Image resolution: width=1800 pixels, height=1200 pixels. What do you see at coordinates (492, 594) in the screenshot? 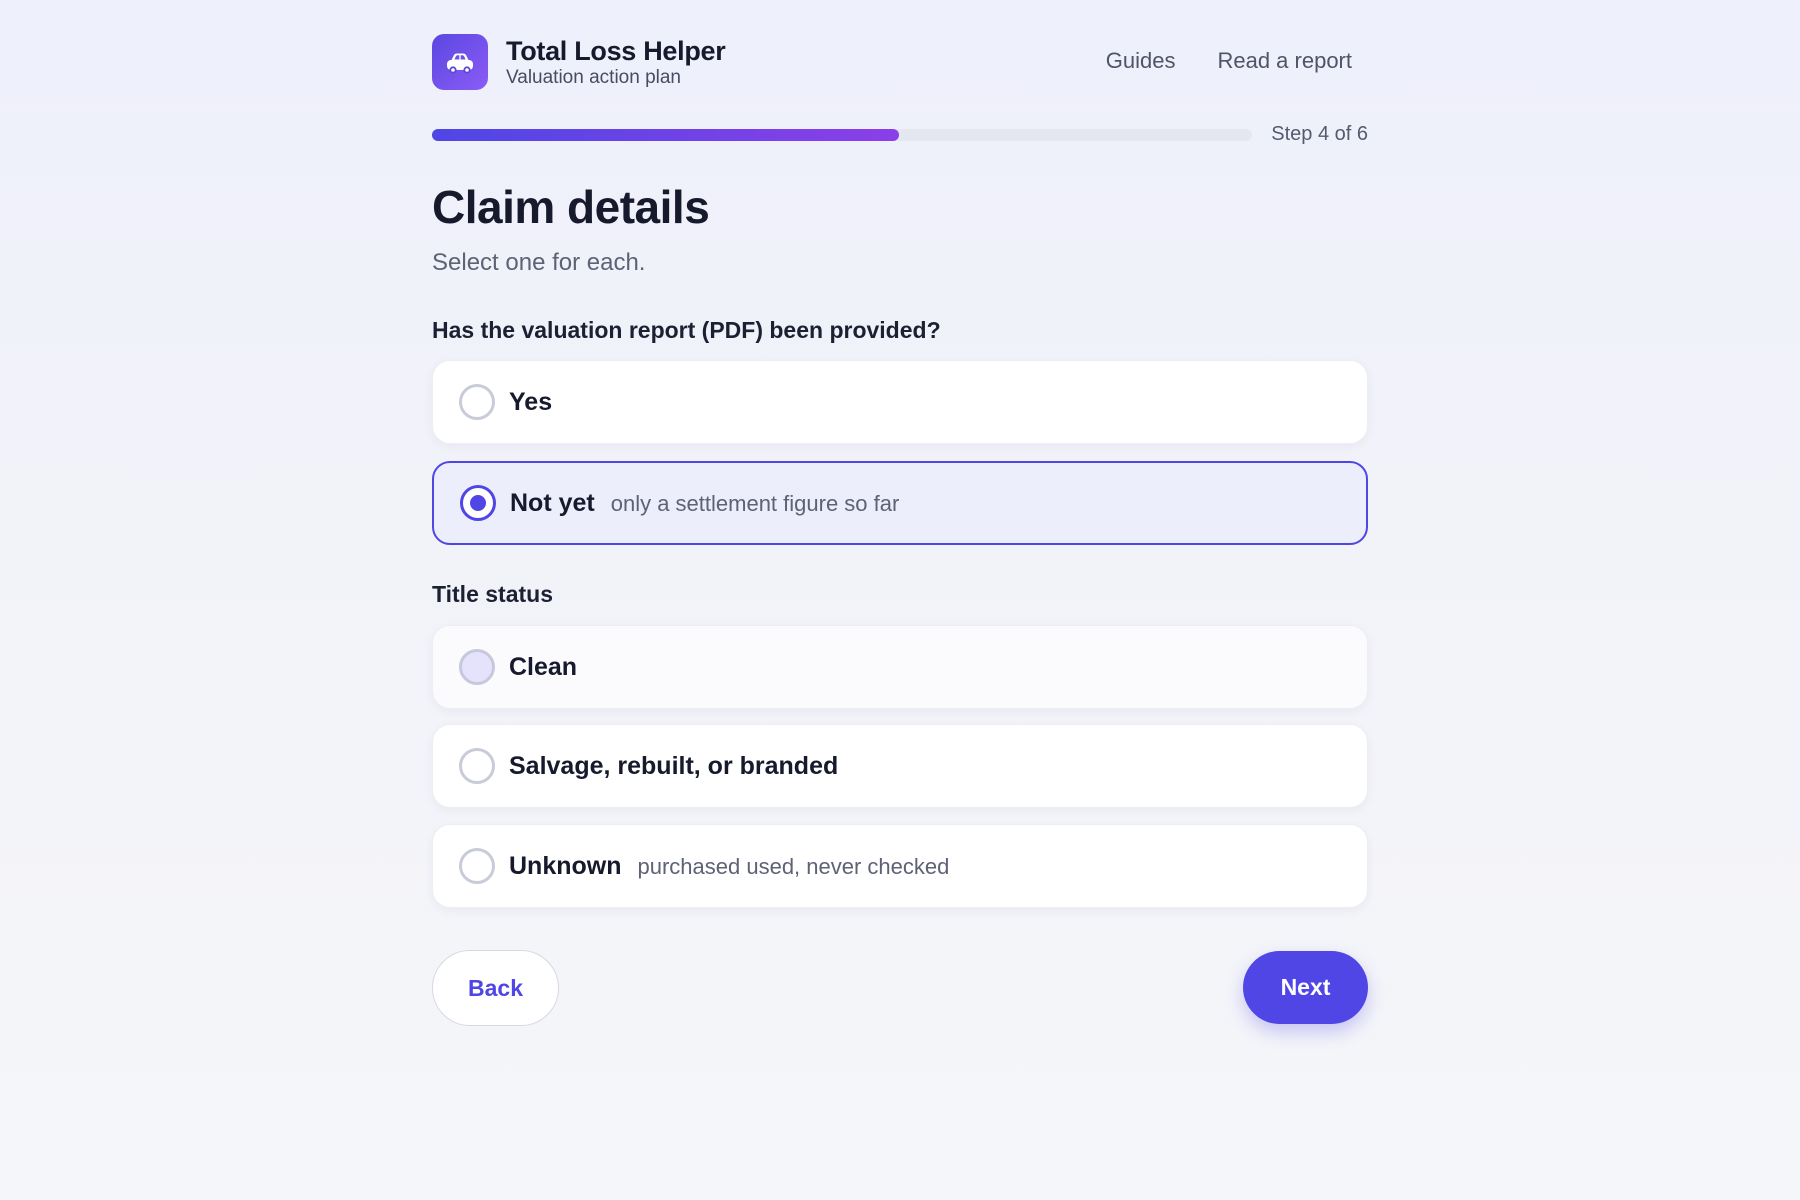
I see `question-label-title-status: Title status` at bounding box center [492, 594].